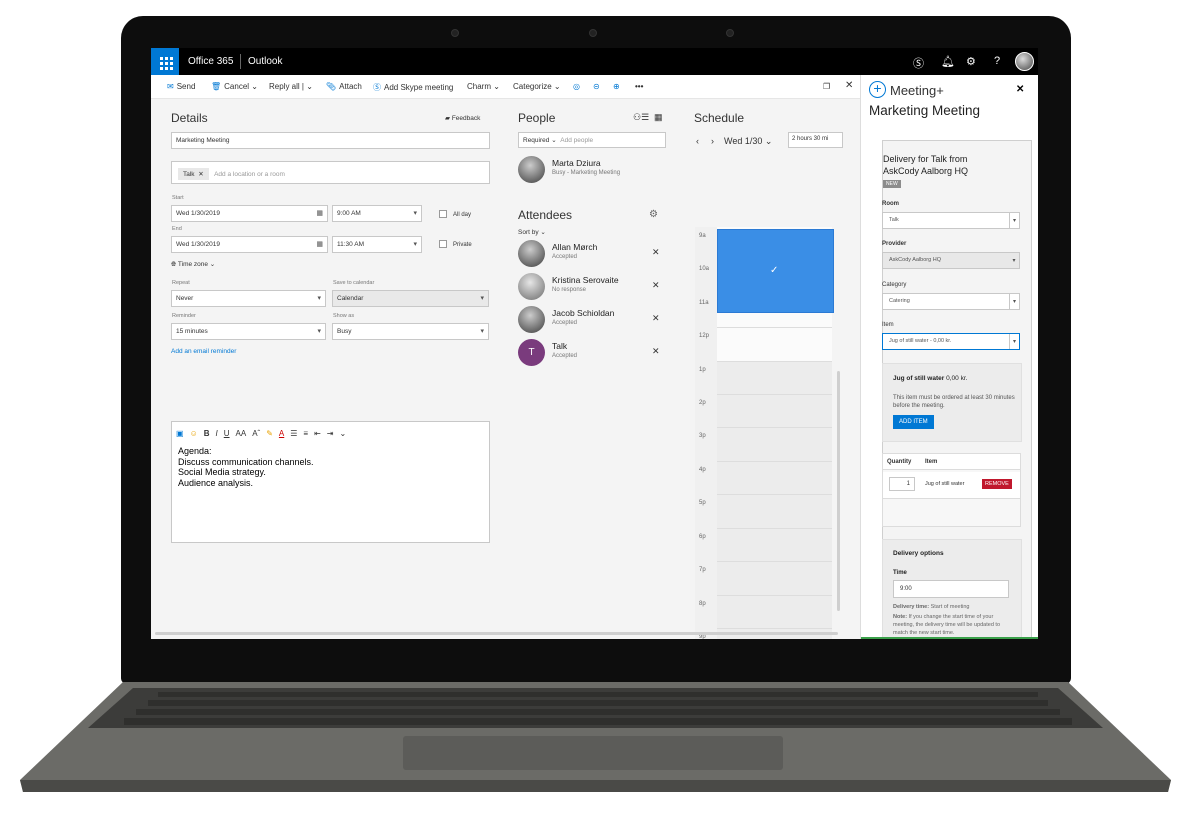 This screenshot has width=1200, height=831. What do you see at coordinates (249, 244) in the screenshot?
I see `end-date-field: Wed 1/30/2019 ▦` at bounding box center [249, 244].